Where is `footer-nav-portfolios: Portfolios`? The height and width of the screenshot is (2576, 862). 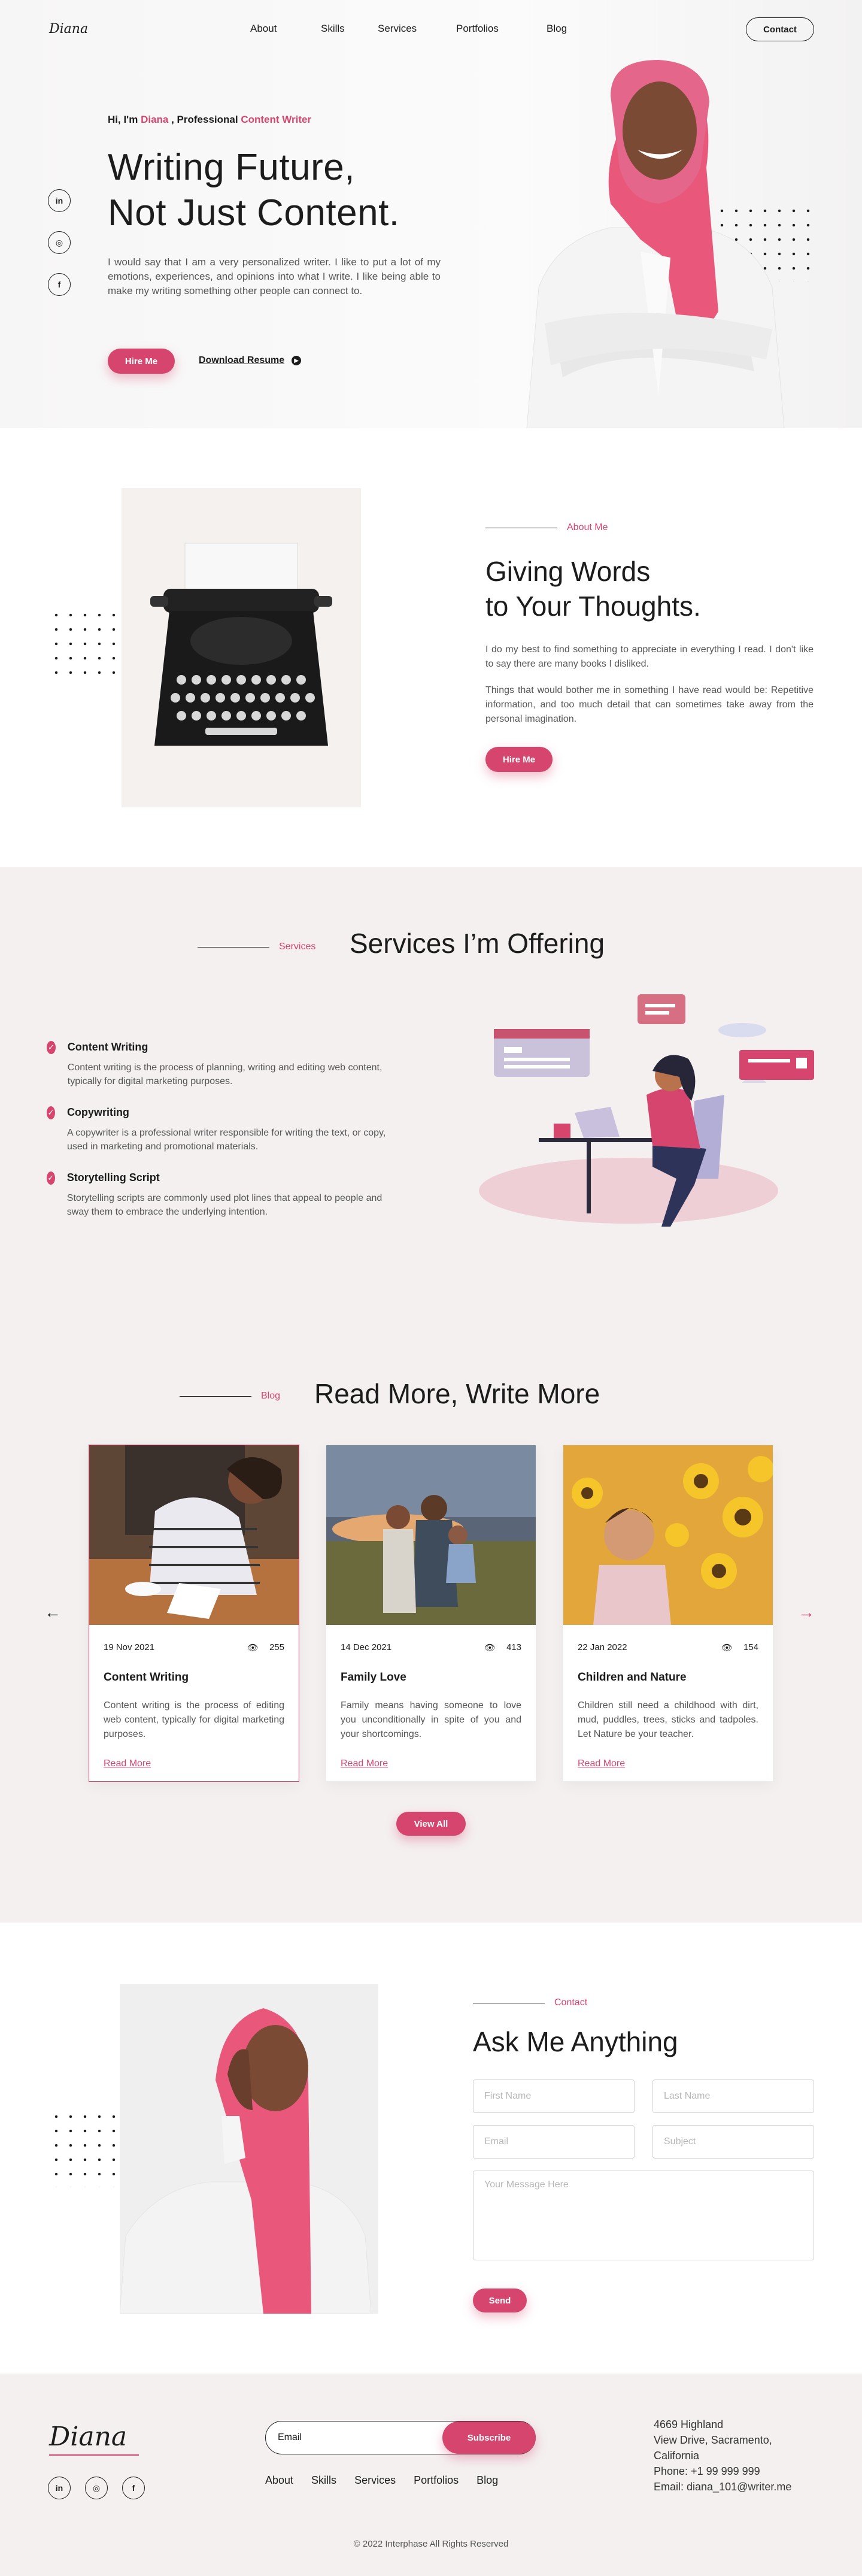
footer-nav-portfolios: Portfolios is located at coordinates (436, 2480).